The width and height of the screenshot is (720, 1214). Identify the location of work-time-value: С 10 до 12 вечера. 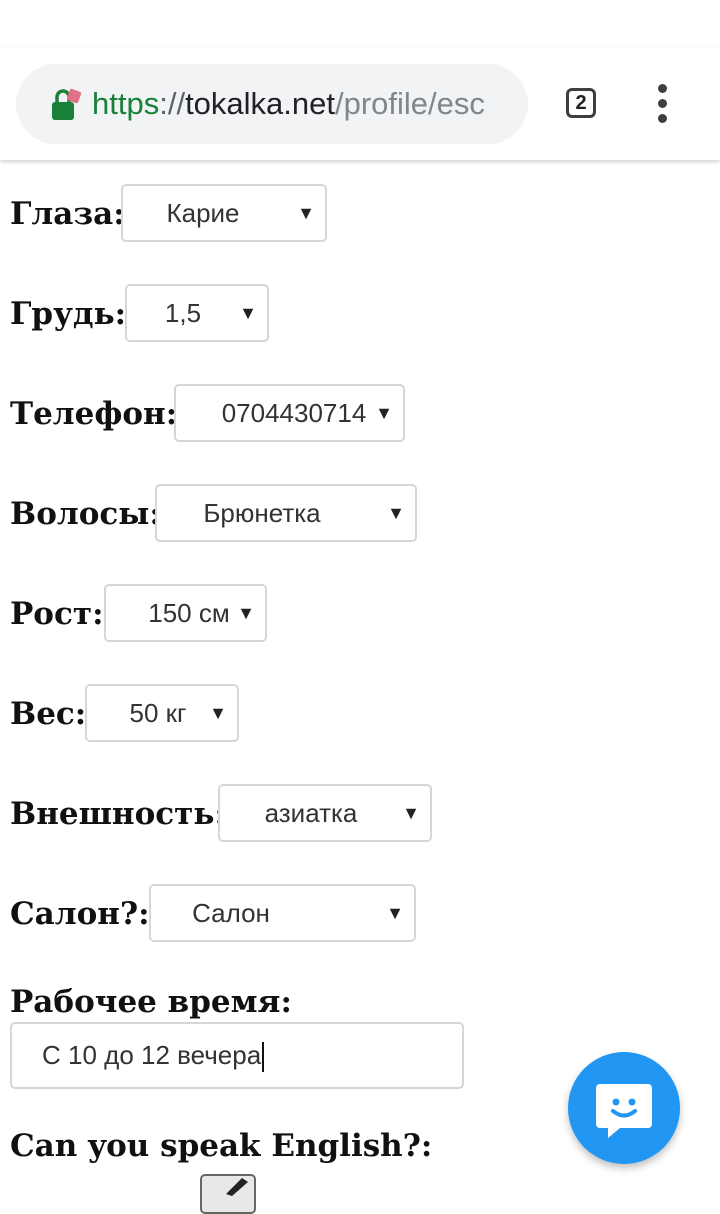
(153, 1055).